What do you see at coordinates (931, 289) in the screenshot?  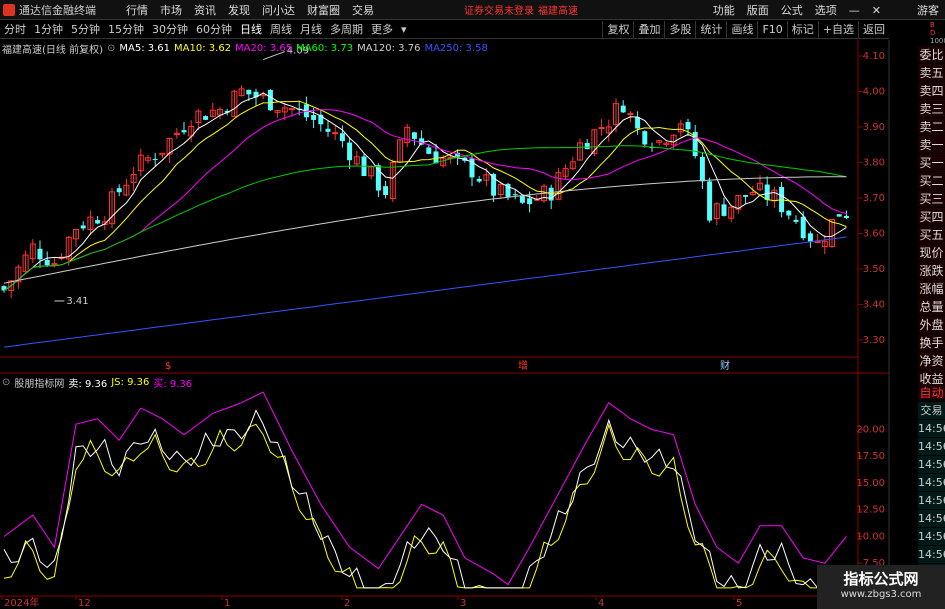 I see `side-item: 涨幅` at bounding box center [931, 289].